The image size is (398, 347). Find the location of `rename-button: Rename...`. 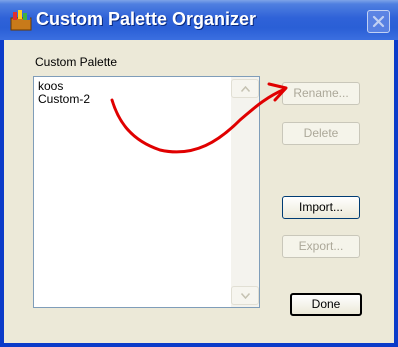

rename-button: Rename... is located at coordinates (321, 93).